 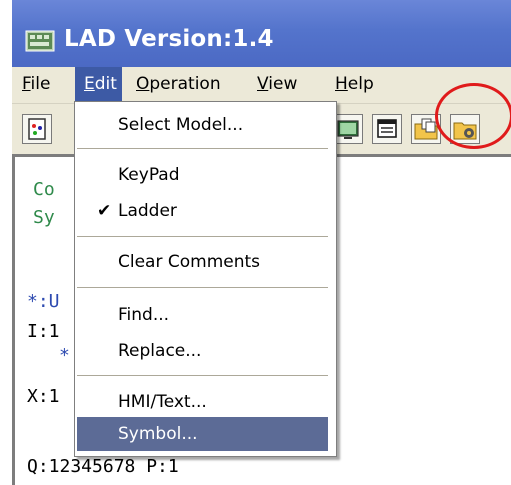 I want to click on window-icon, so click(x=387, y=128).